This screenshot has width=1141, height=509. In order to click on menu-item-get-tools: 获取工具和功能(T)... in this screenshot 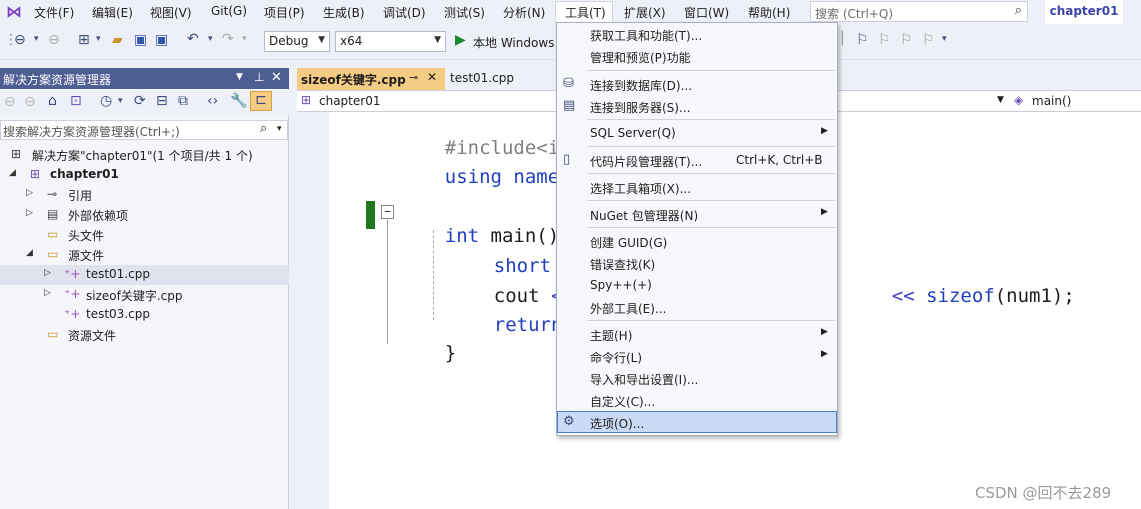, I will do `click(697, 34)`.